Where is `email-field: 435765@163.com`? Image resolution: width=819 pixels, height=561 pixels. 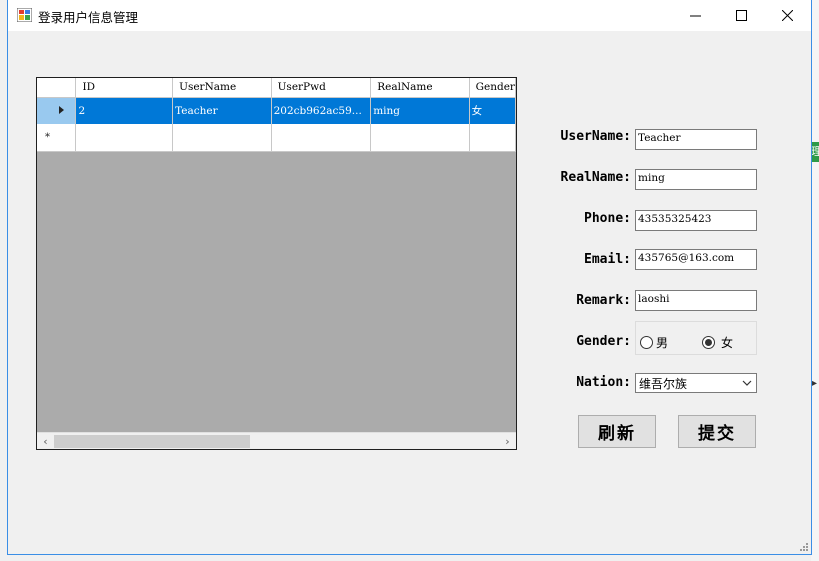 email-field: 435765@163.com is located at coordinates (696, 259).